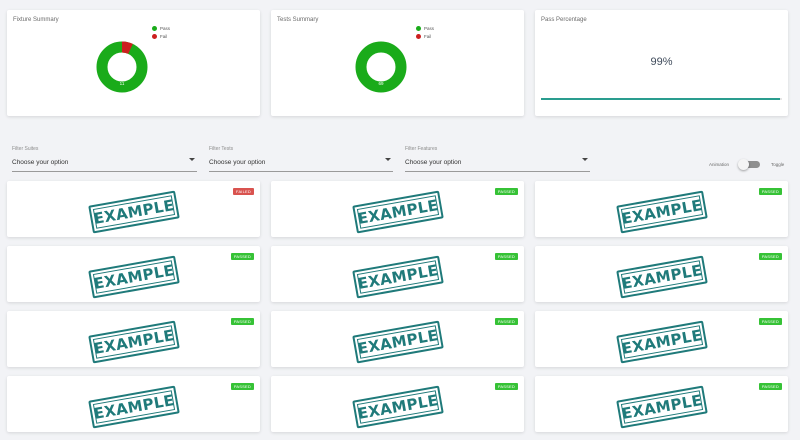 Image resolution: width=800 pixels, height=440 pixels. I want to click on fixture-donut-chart: 11, so click(122, 67).